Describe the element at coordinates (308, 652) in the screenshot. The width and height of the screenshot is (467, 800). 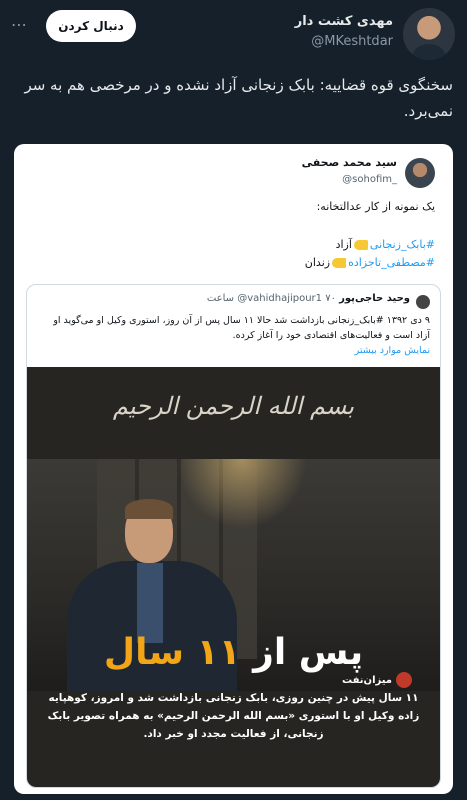
I see `headline-prefix: پس از` at that location.